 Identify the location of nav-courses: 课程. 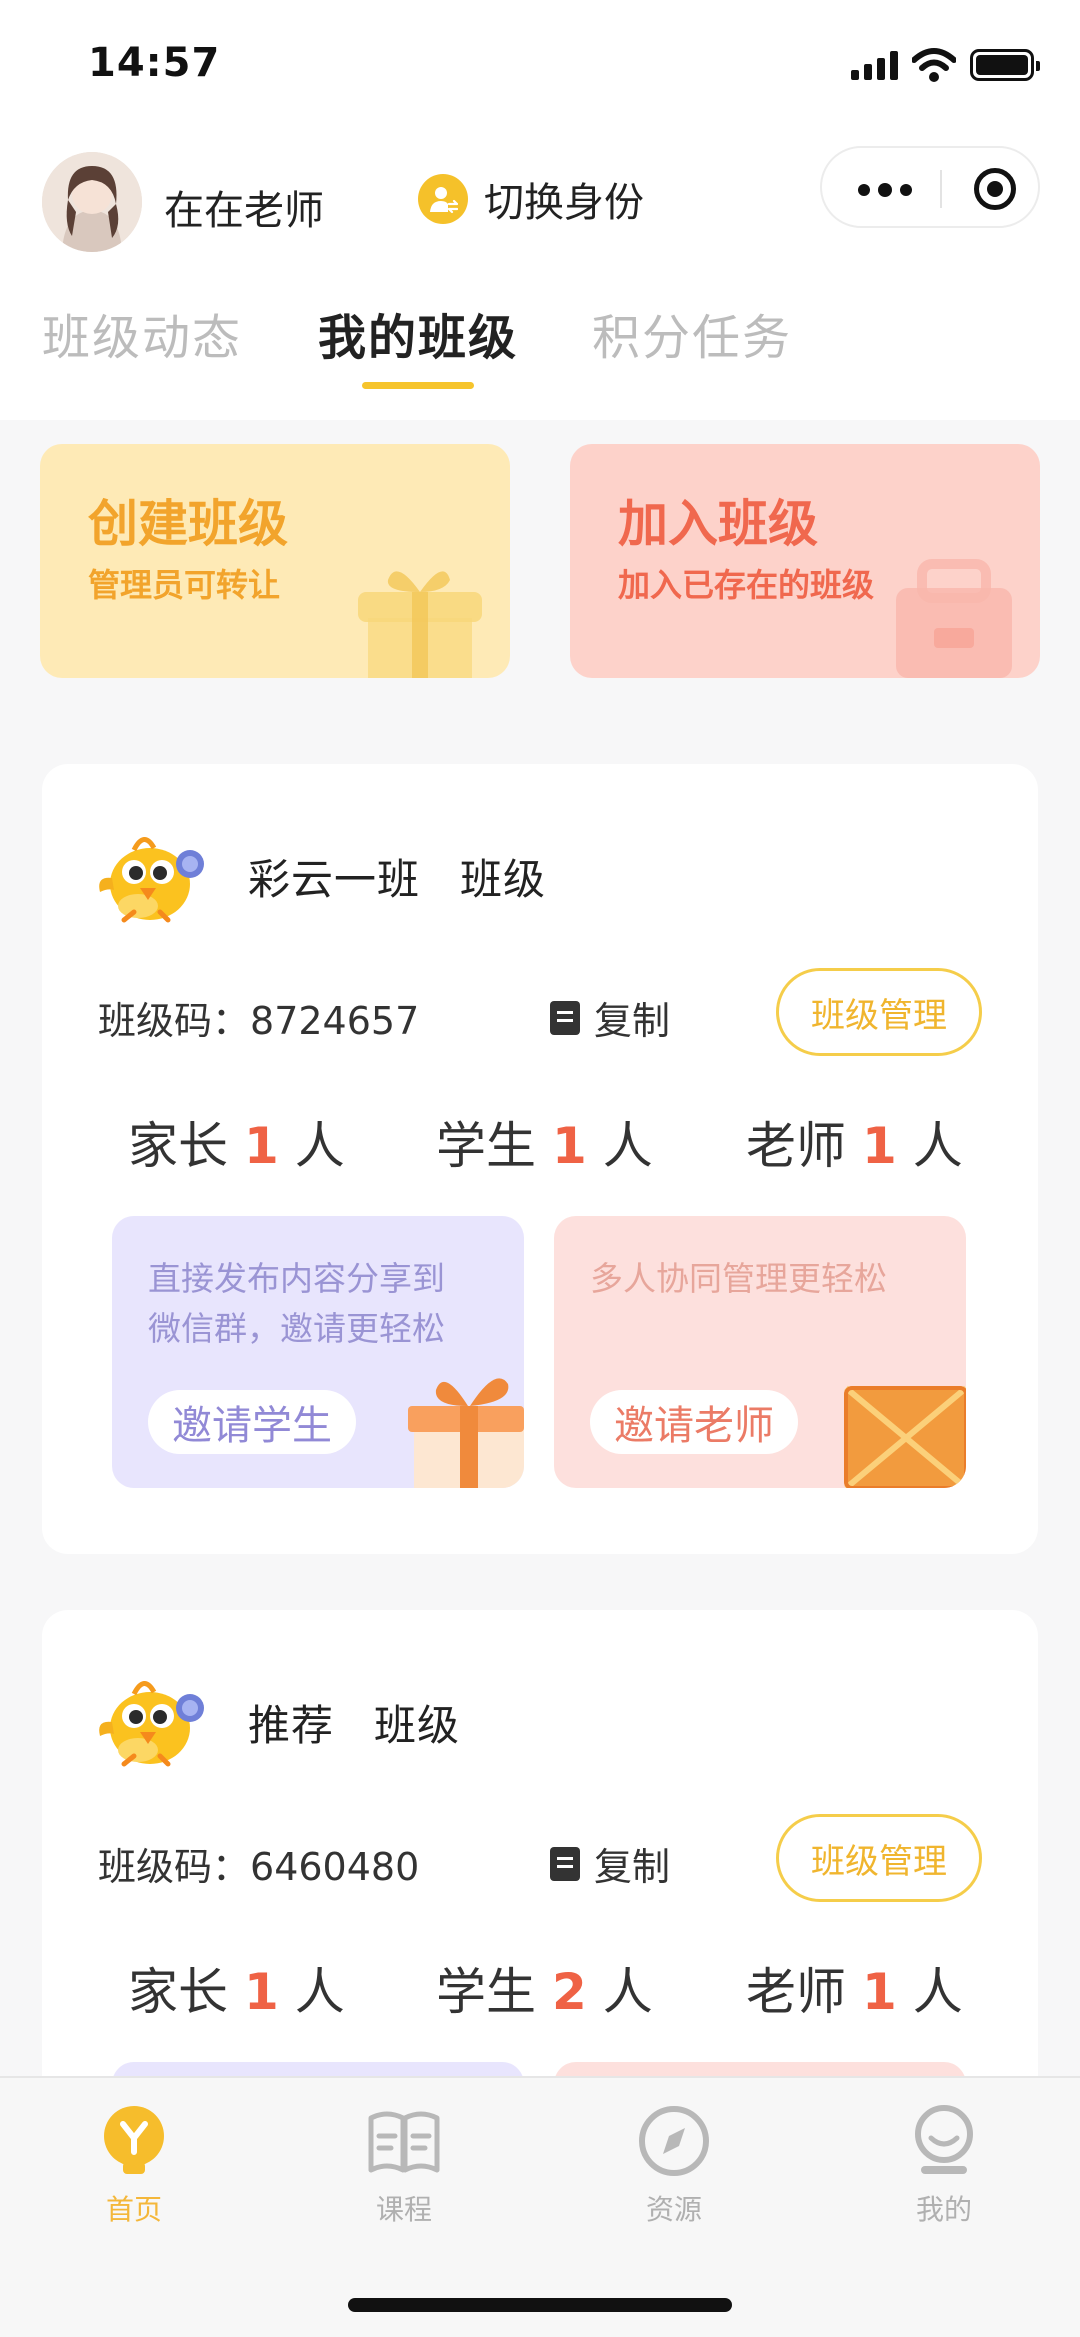
(404, 2166).